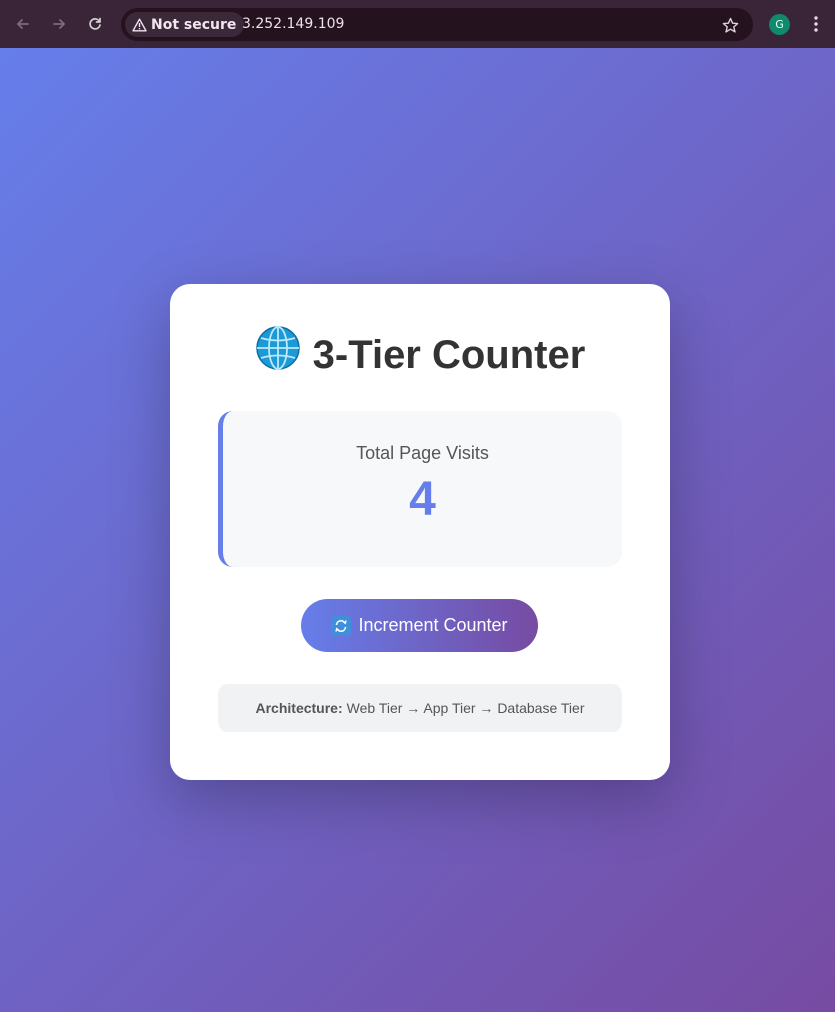  I want to click on reload-icon, so click(95, 23).